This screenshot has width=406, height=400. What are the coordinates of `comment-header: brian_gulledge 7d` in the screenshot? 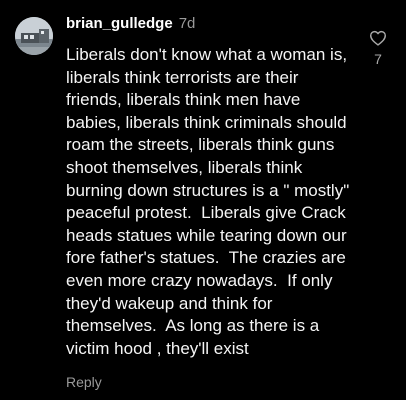 It's located at (130, 24).